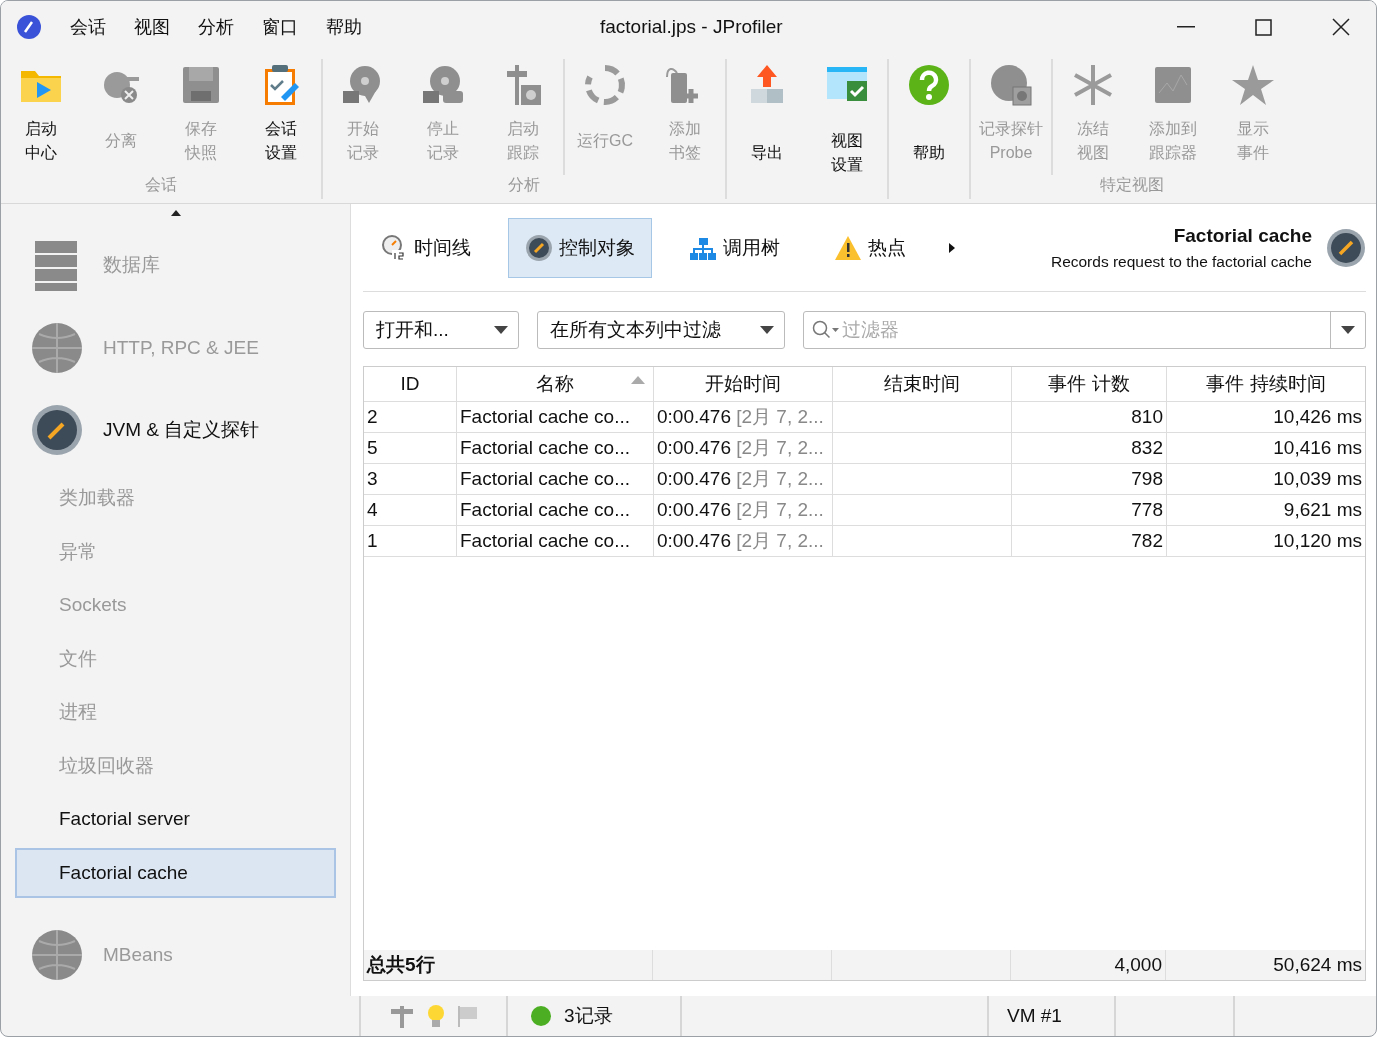 This screenshot has width=1377, height=1037. Describe the element at coordinates (922, 384) in the screenshot. I see `column-header: 结束时间` at that location.